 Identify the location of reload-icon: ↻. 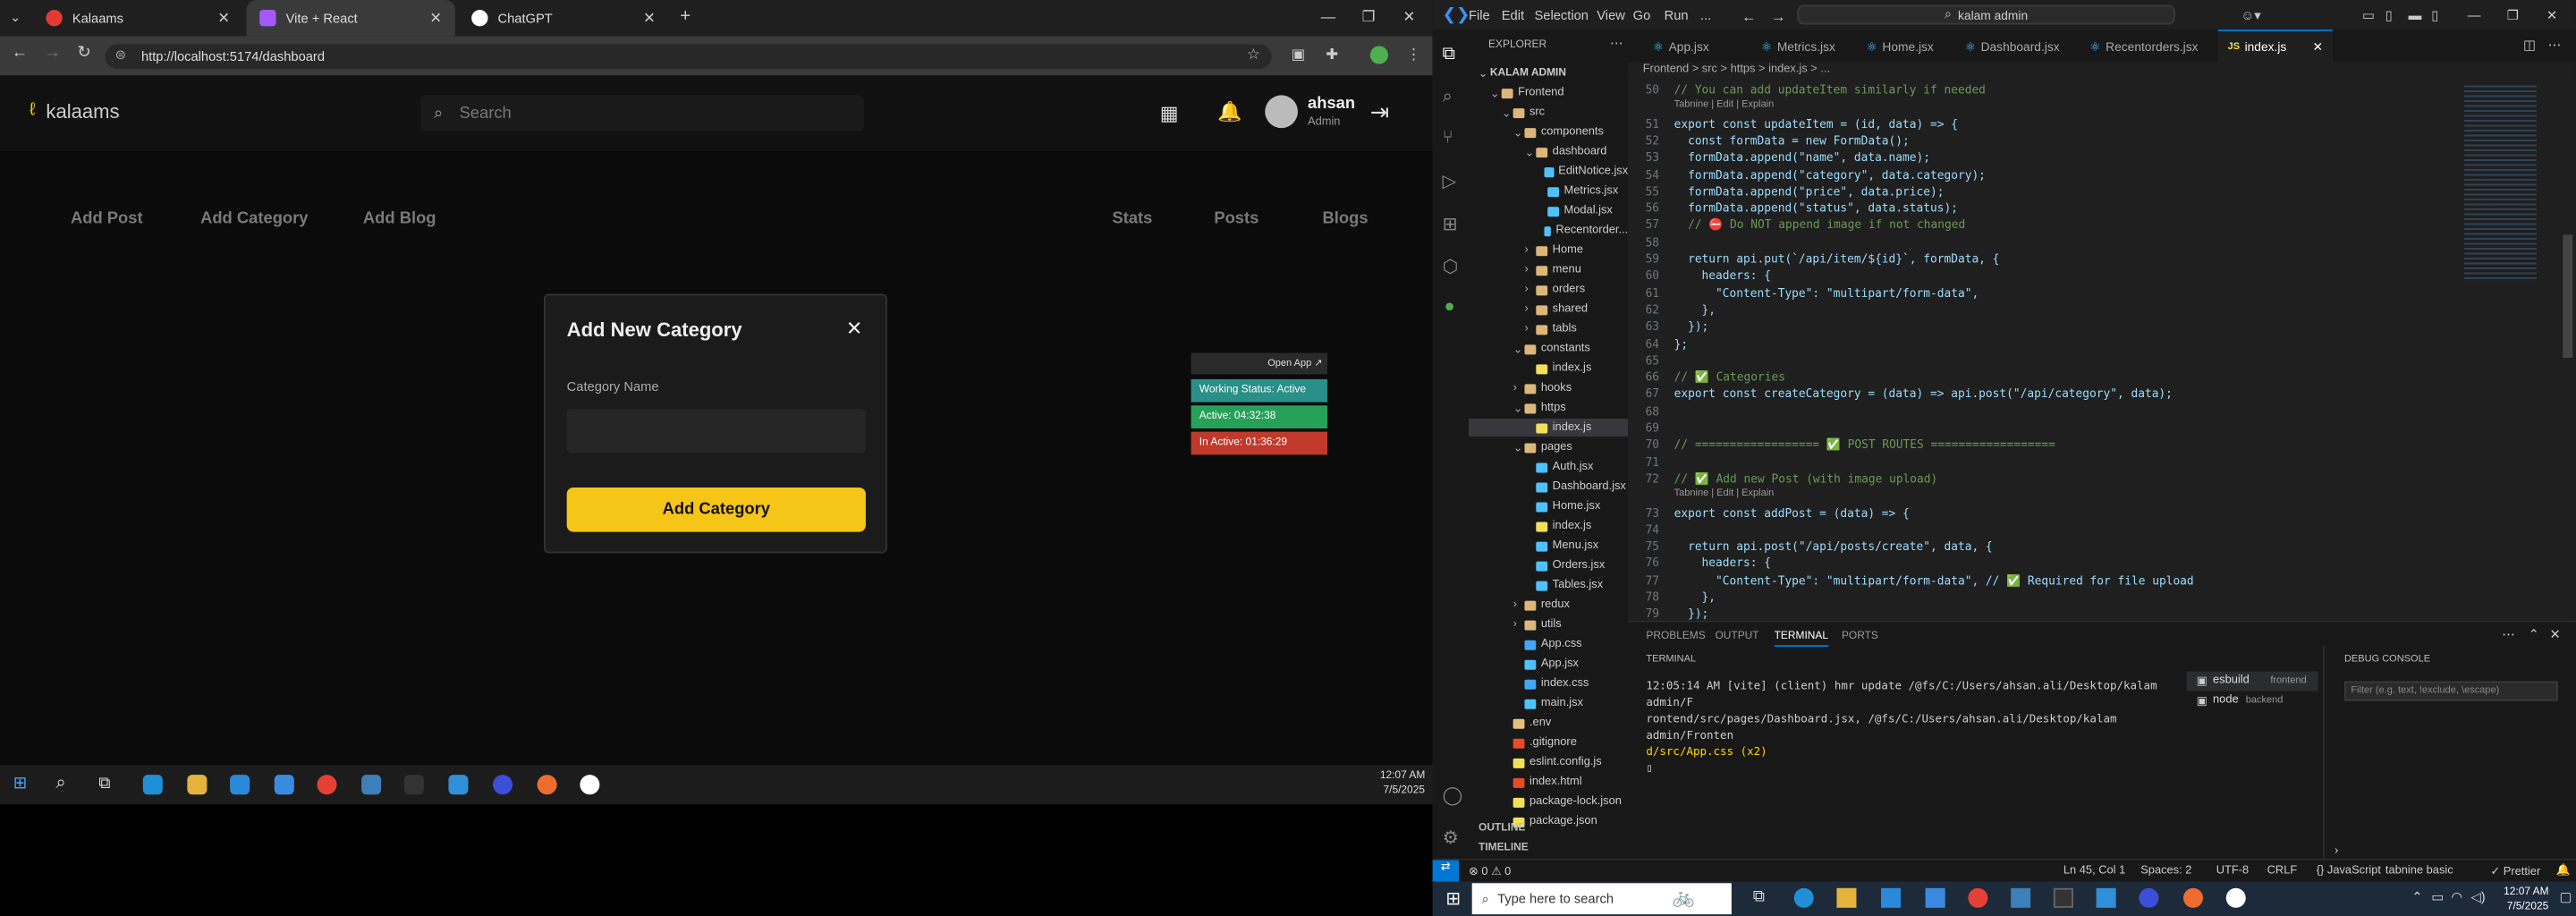
(83, 54).